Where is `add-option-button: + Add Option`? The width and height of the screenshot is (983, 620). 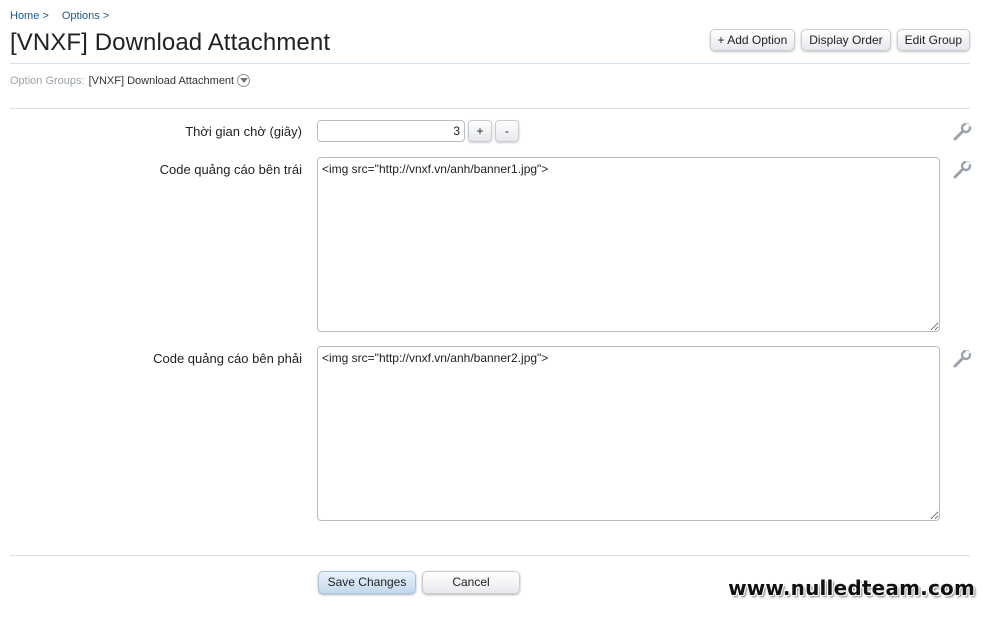 add-option-button: + Add Option is located at coordinates (752, 40).